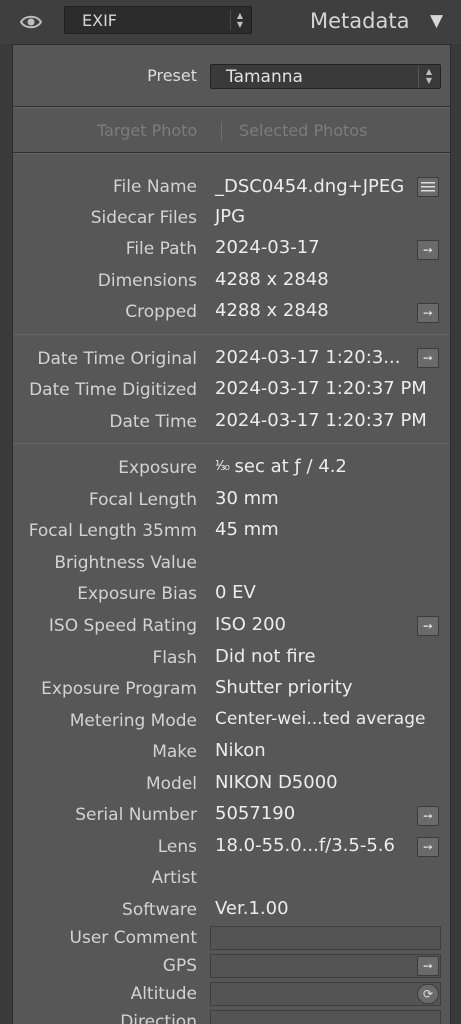  Describe the element at coordinates (222, 466) in the screenshot. I see `exposure-fraction: ¹⁄₃₀` at that location.